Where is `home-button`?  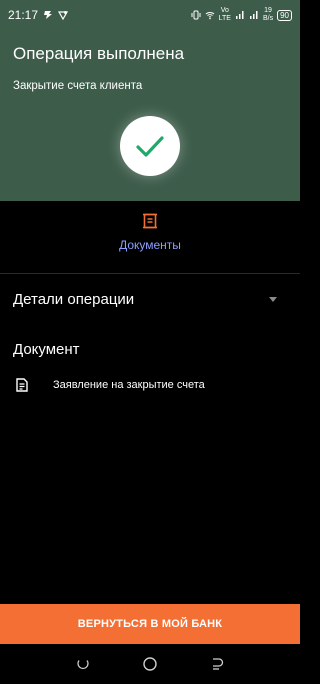
home-button is located at coordinates (150, 664).